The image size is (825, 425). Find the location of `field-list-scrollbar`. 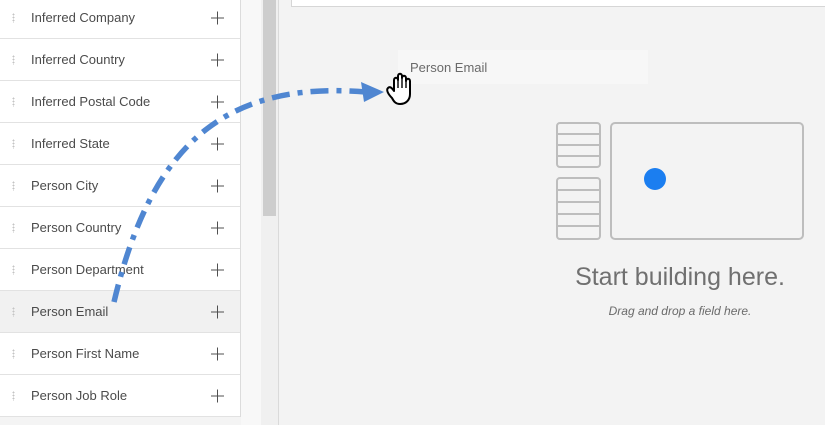

field-list-scrollbar is located at coordinates (270, 212).